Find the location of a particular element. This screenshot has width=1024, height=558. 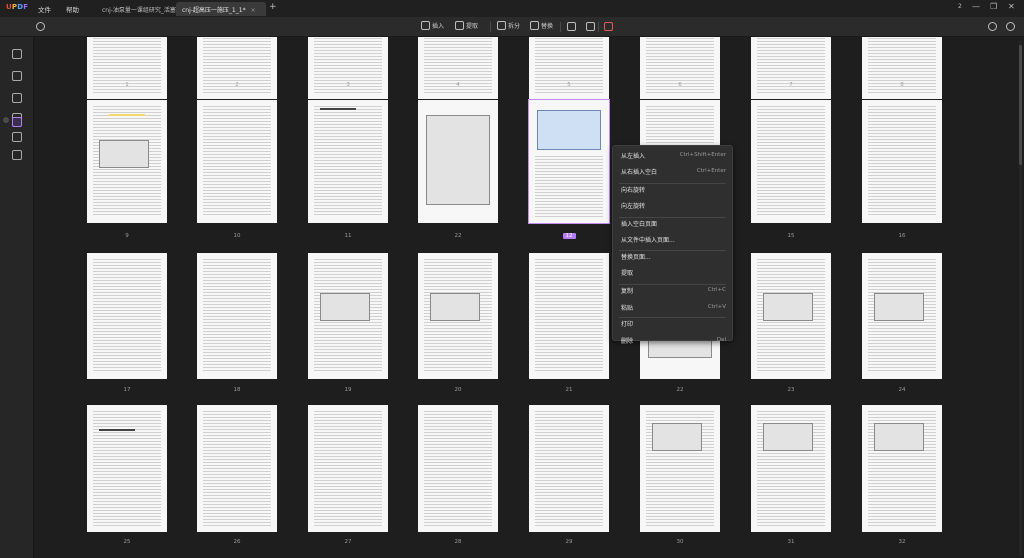

page-number: 15 is located at coordinates (791, 236).